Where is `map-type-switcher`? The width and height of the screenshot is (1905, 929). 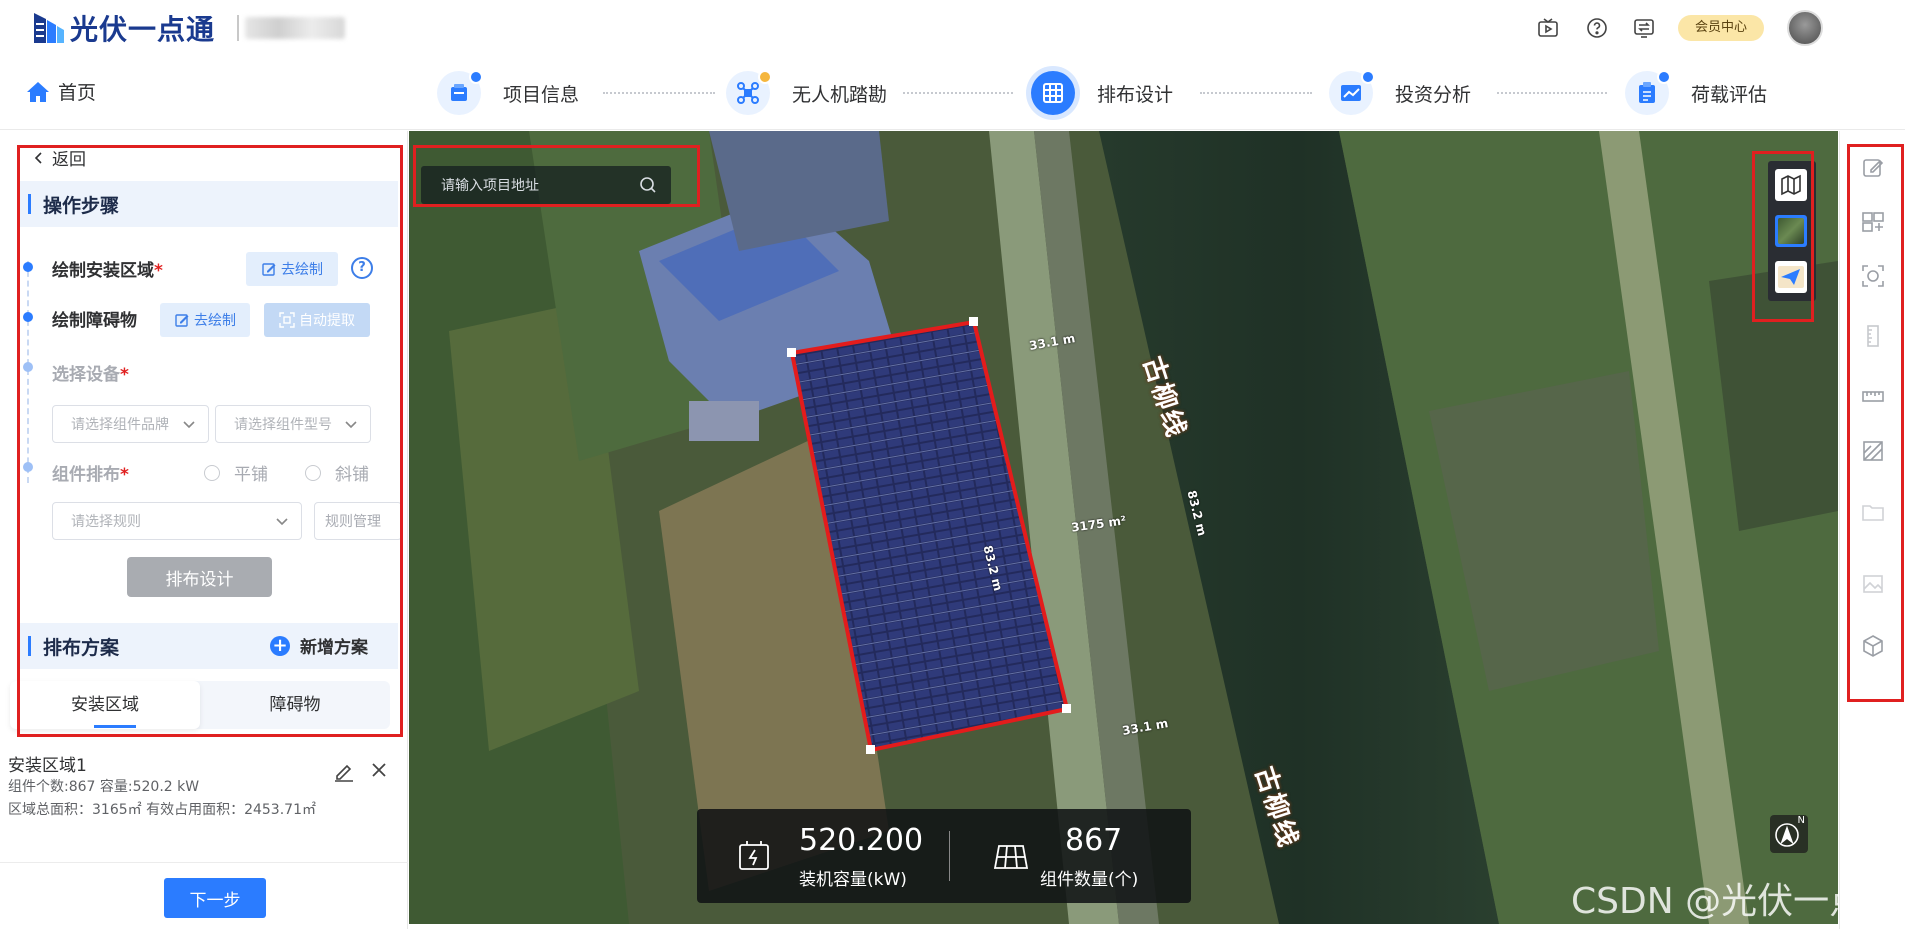 map-type-switcher is located at coordinates (1792, 231).